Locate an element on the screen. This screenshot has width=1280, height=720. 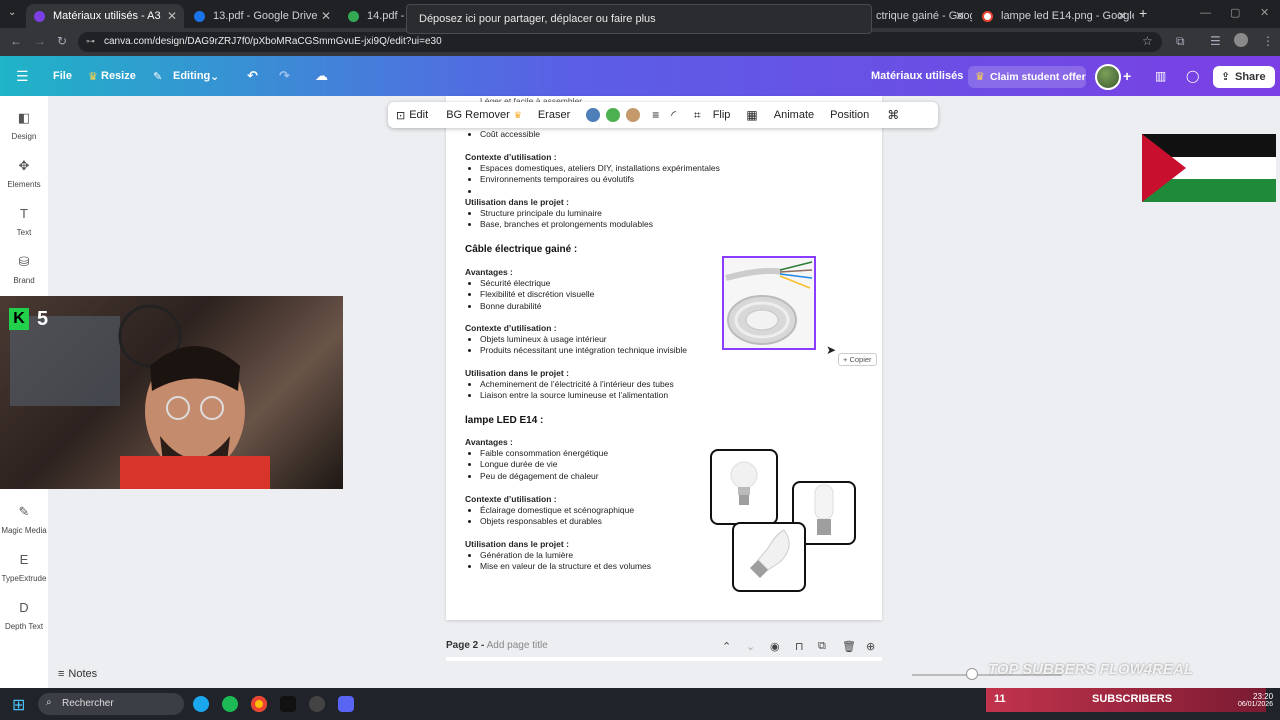
editing-mode-button: Editing is located at coordinates (191, 76).